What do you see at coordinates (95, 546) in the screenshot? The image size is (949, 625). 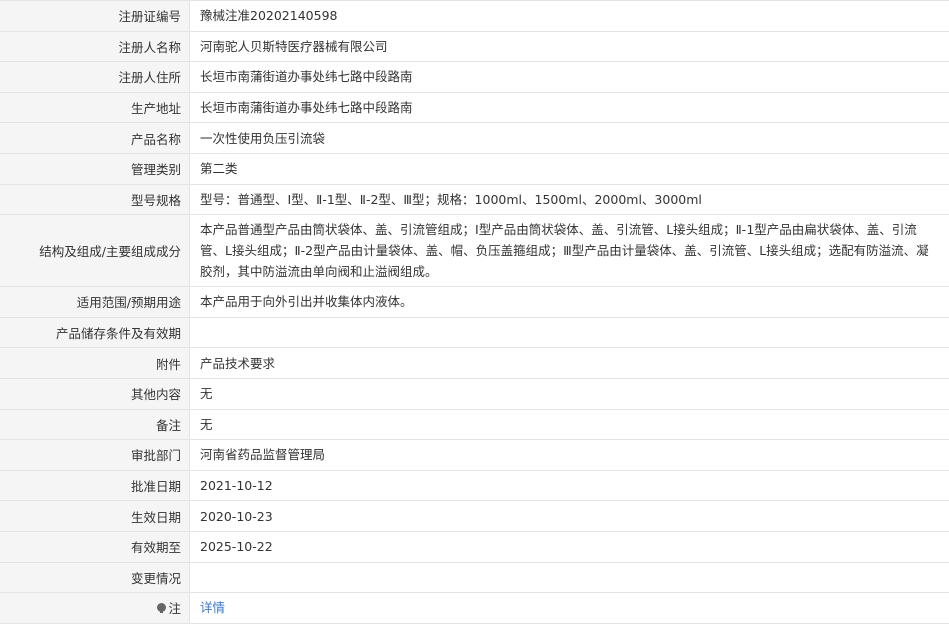 I see `label-expiry-date: 有效期至` at bounding box center [95, 546].